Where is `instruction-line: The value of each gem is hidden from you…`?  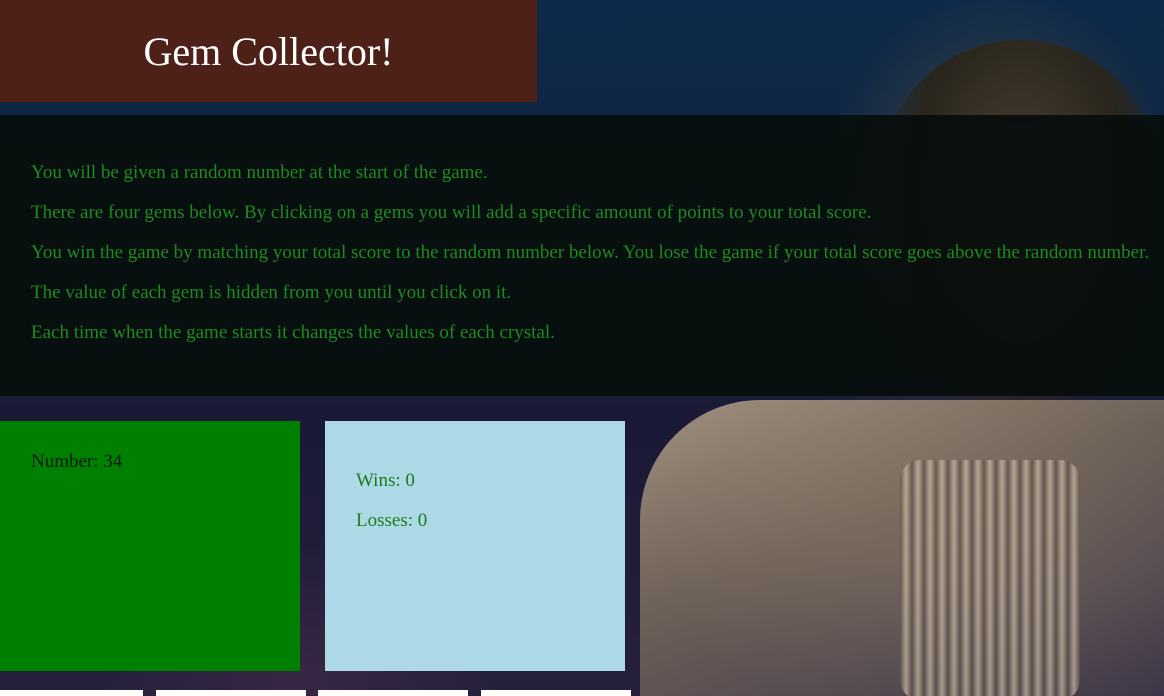 instruction-line: The value of each gem is hidden from you… is located at coordinates (271, 292).